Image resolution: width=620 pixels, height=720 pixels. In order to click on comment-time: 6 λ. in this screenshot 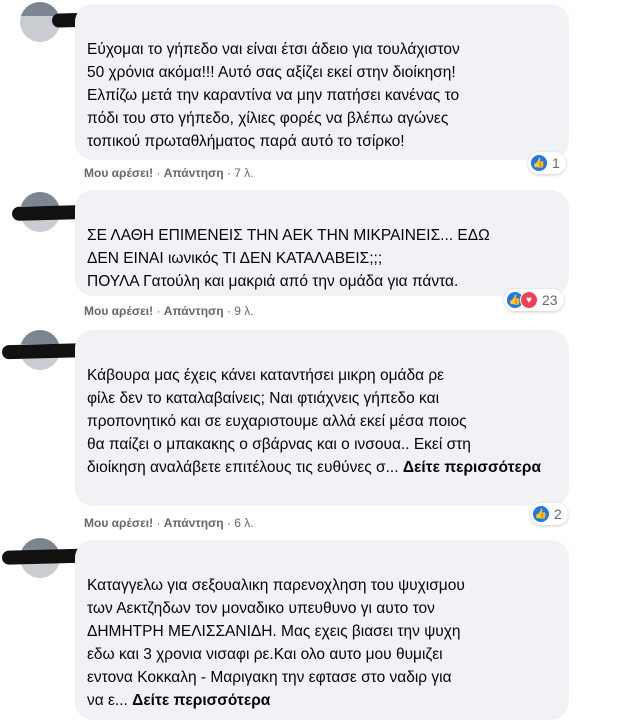, I will do `click(243, 523)`.